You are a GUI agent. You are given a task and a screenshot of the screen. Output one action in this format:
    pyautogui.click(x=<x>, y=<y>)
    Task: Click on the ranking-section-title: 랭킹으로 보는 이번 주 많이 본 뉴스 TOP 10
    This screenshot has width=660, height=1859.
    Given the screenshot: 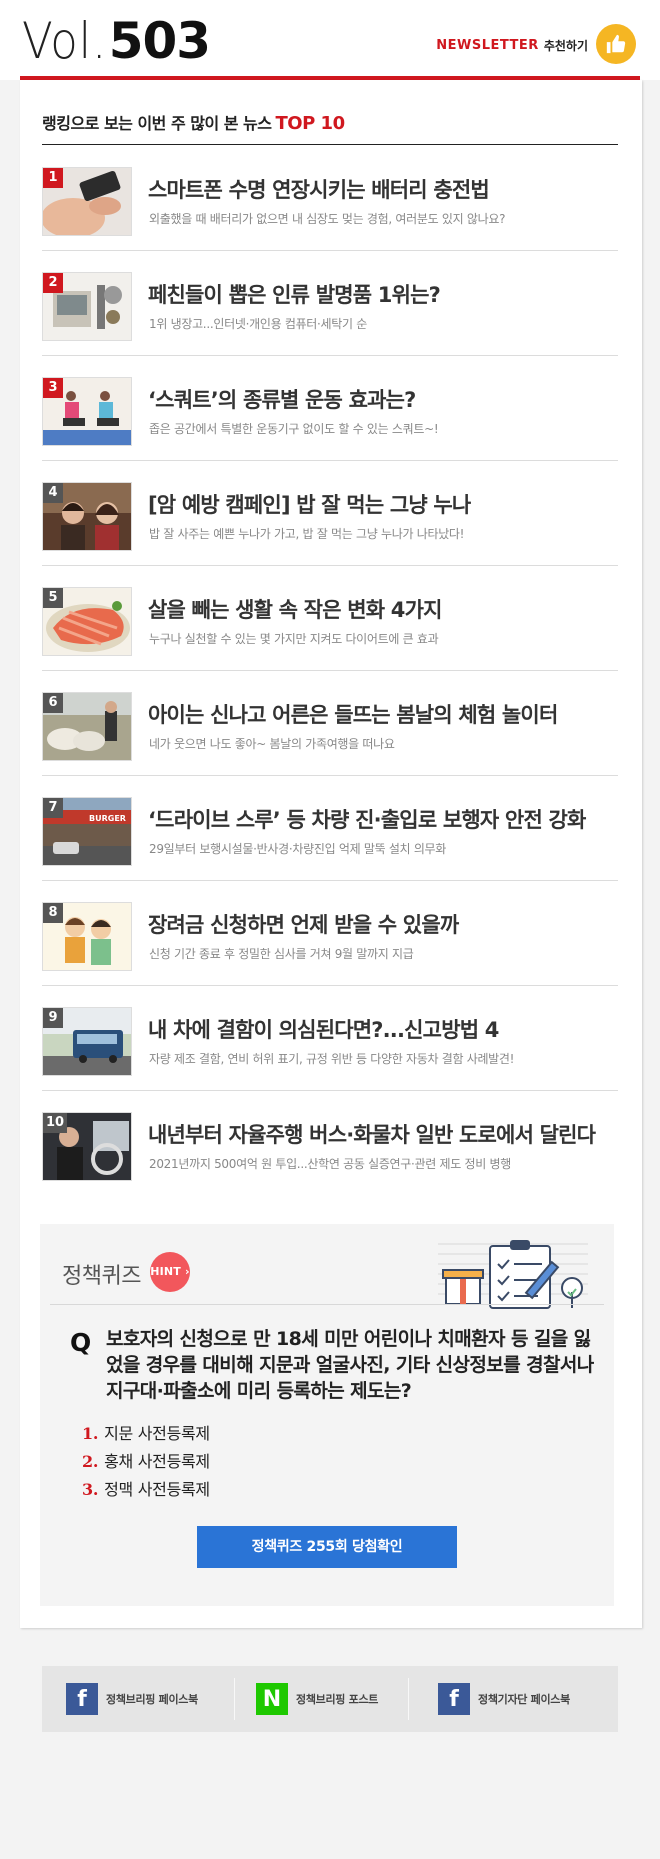 What is the action you would take?
    pyautogui.click(x=193, y=122)
    